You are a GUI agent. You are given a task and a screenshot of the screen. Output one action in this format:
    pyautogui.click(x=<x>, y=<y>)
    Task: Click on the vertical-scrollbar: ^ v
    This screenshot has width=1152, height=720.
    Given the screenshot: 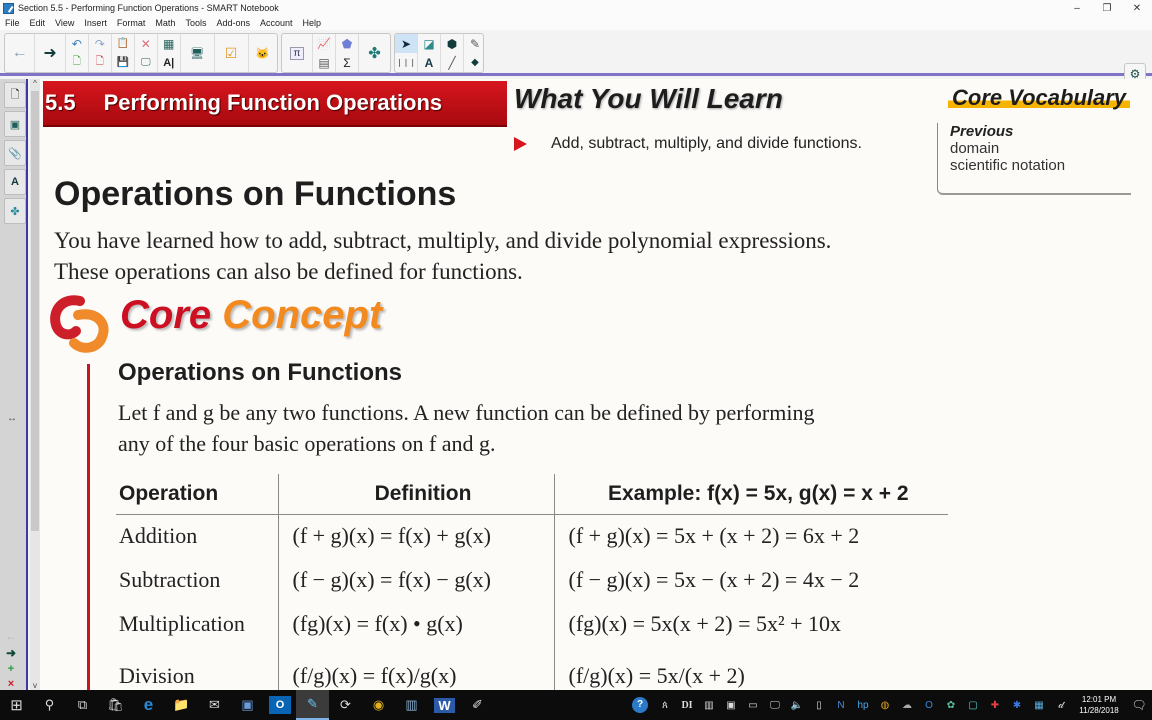 What is the action you would take?
    pyautogui.click(x=35, y=384)
    